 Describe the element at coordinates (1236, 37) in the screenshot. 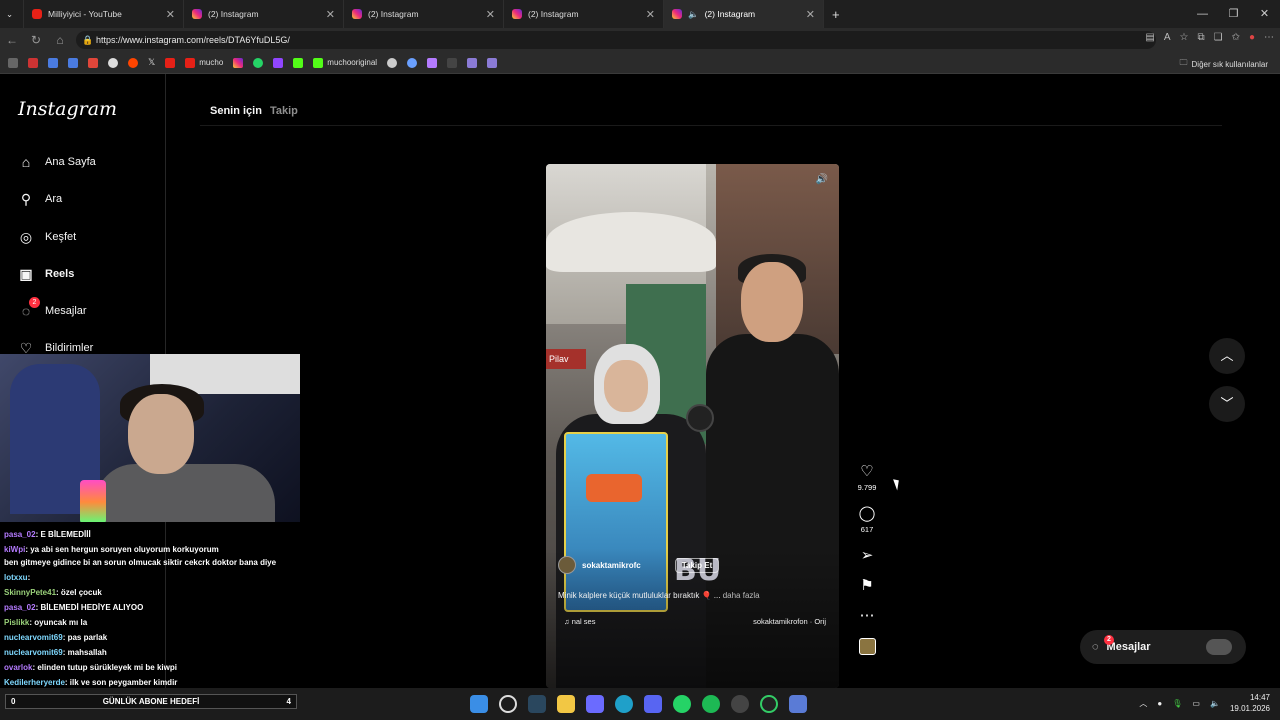

I see `favorites-icon: ✩` at that location.